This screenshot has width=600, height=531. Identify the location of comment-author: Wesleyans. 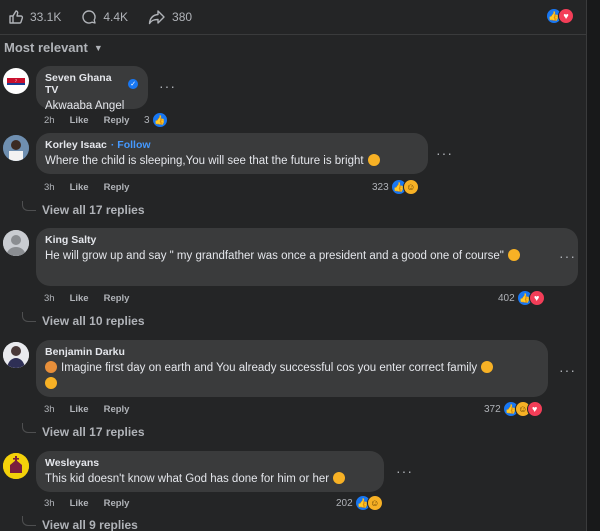
(72, 463).